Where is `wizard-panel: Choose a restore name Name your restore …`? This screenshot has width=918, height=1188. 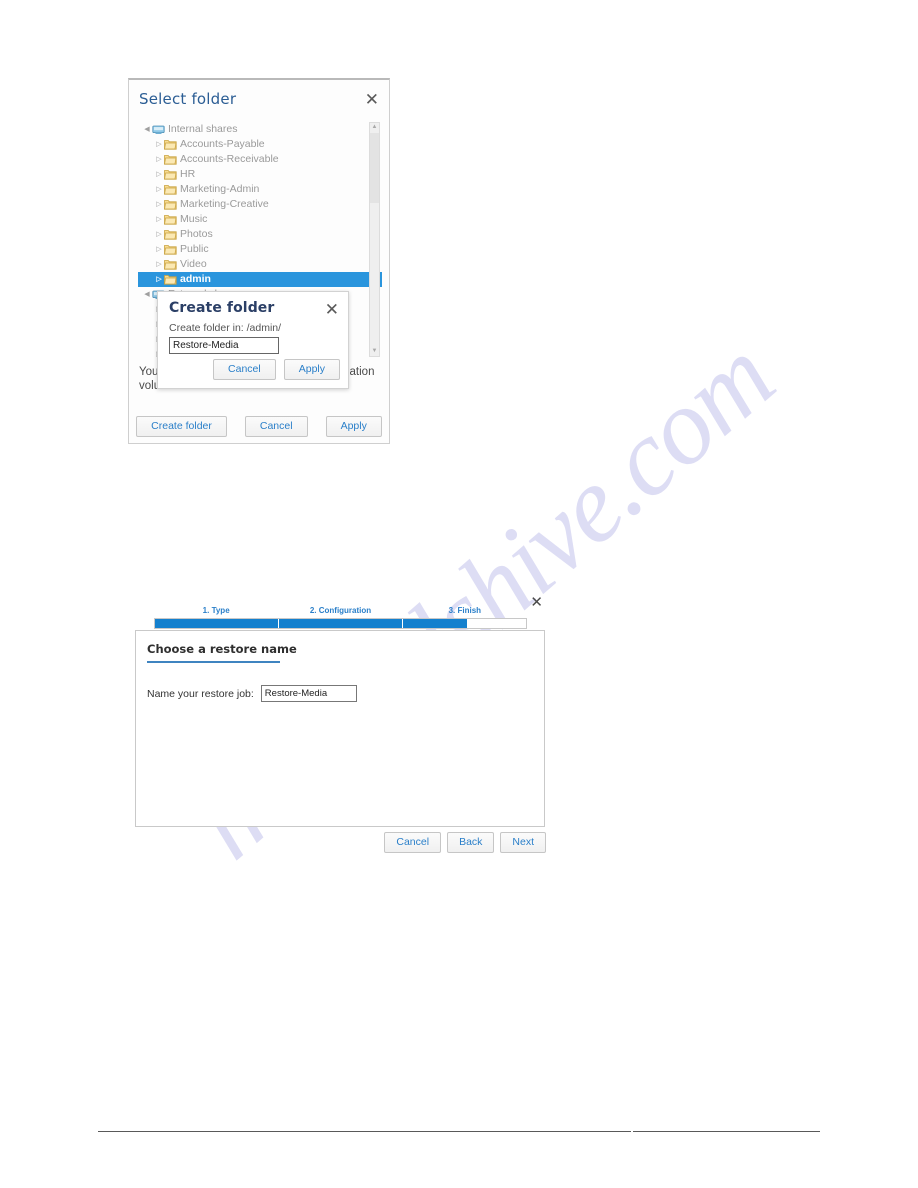 wizard-panel: Choose a restore name Name your restore … is located at coordinates (340, 728).